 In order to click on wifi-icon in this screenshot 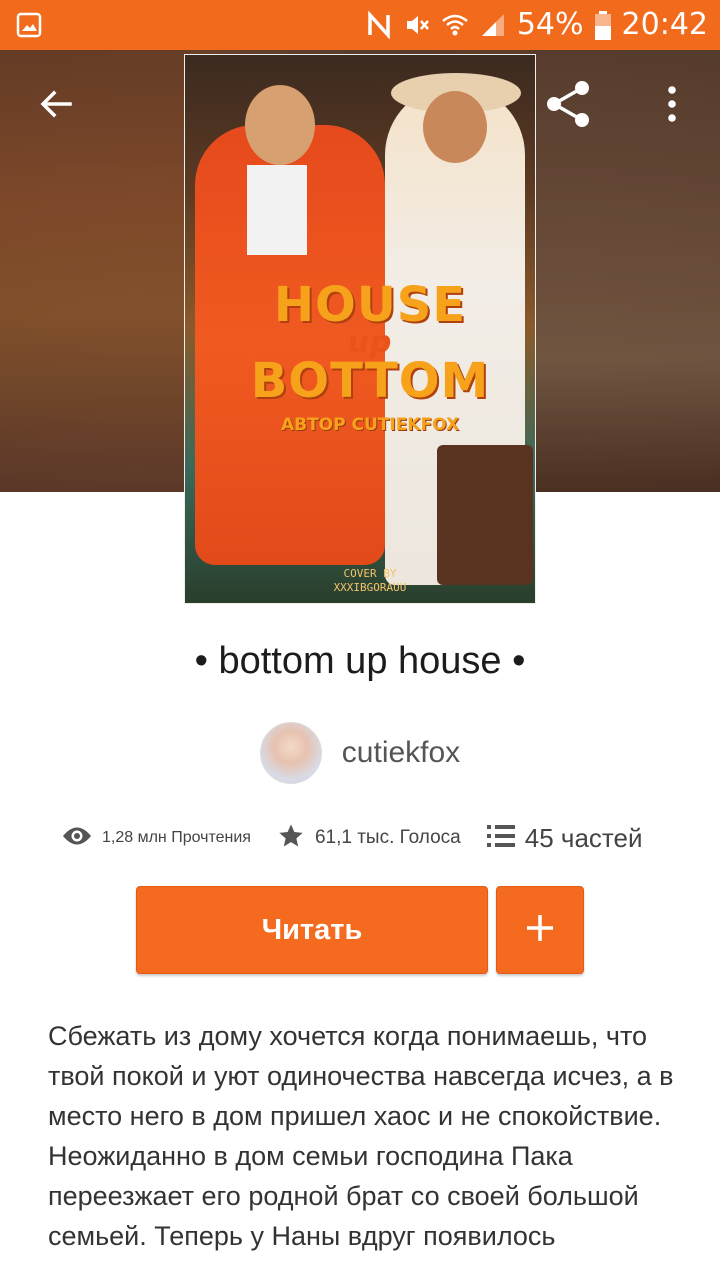, I will do `click(455, 25)`.